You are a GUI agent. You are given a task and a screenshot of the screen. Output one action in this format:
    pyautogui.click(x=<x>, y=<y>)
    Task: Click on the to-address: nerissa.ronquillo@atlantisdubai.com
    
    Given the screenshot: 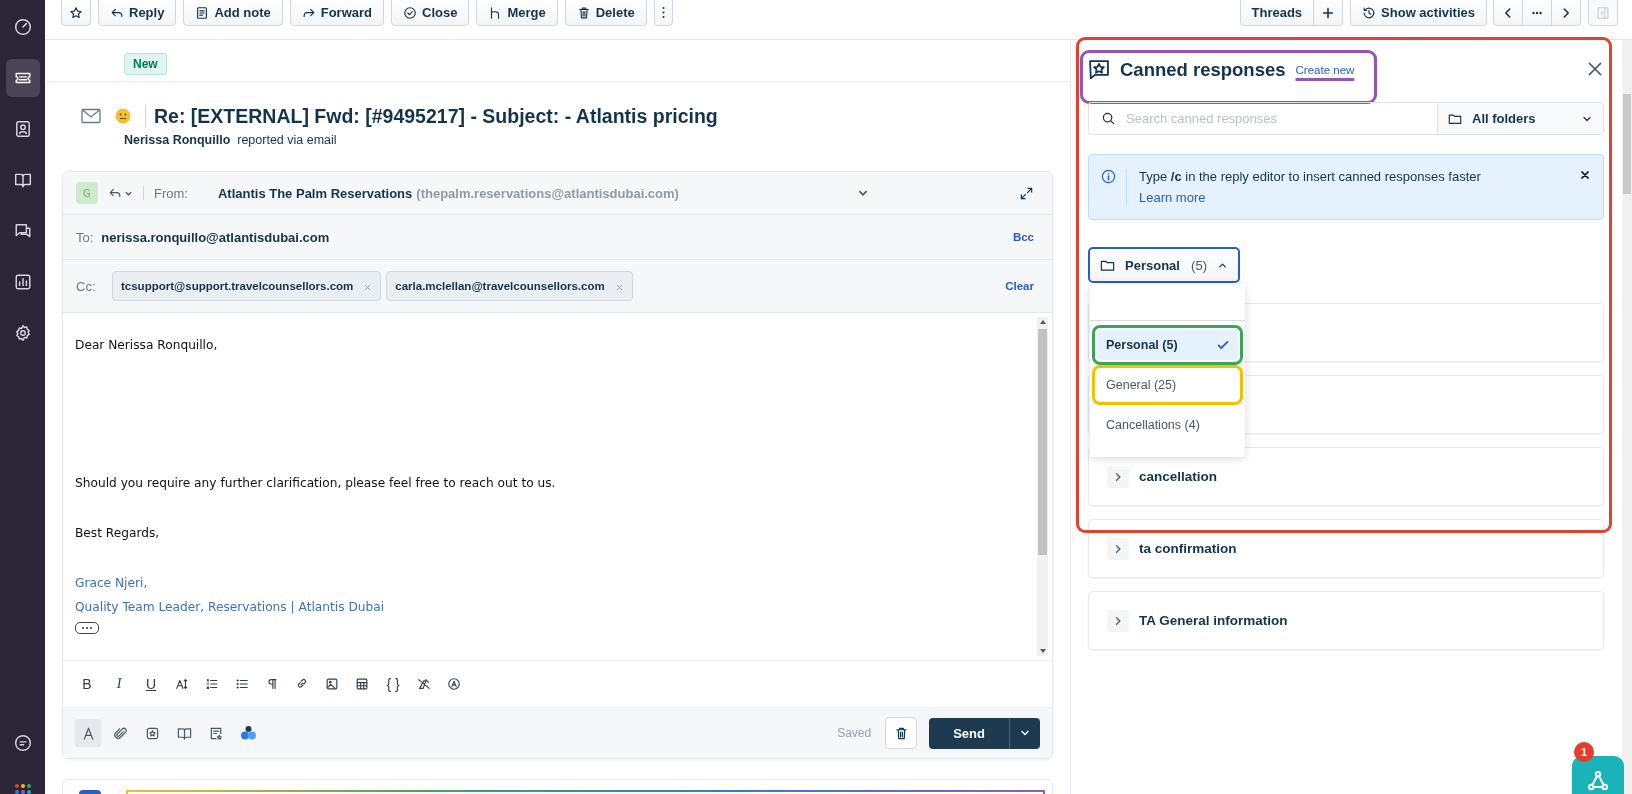 What is the action you would take?
    pyautogui.click(x=215, y=237)
    